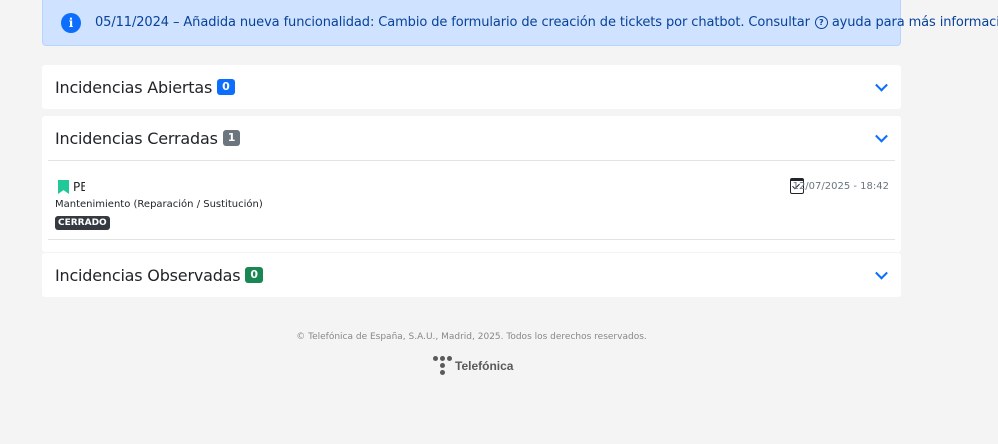 This screenshot has width=998, height=444. Describe the element at coordinates (71, 22) in the screenshot. I see `info-icon: i` at that location.